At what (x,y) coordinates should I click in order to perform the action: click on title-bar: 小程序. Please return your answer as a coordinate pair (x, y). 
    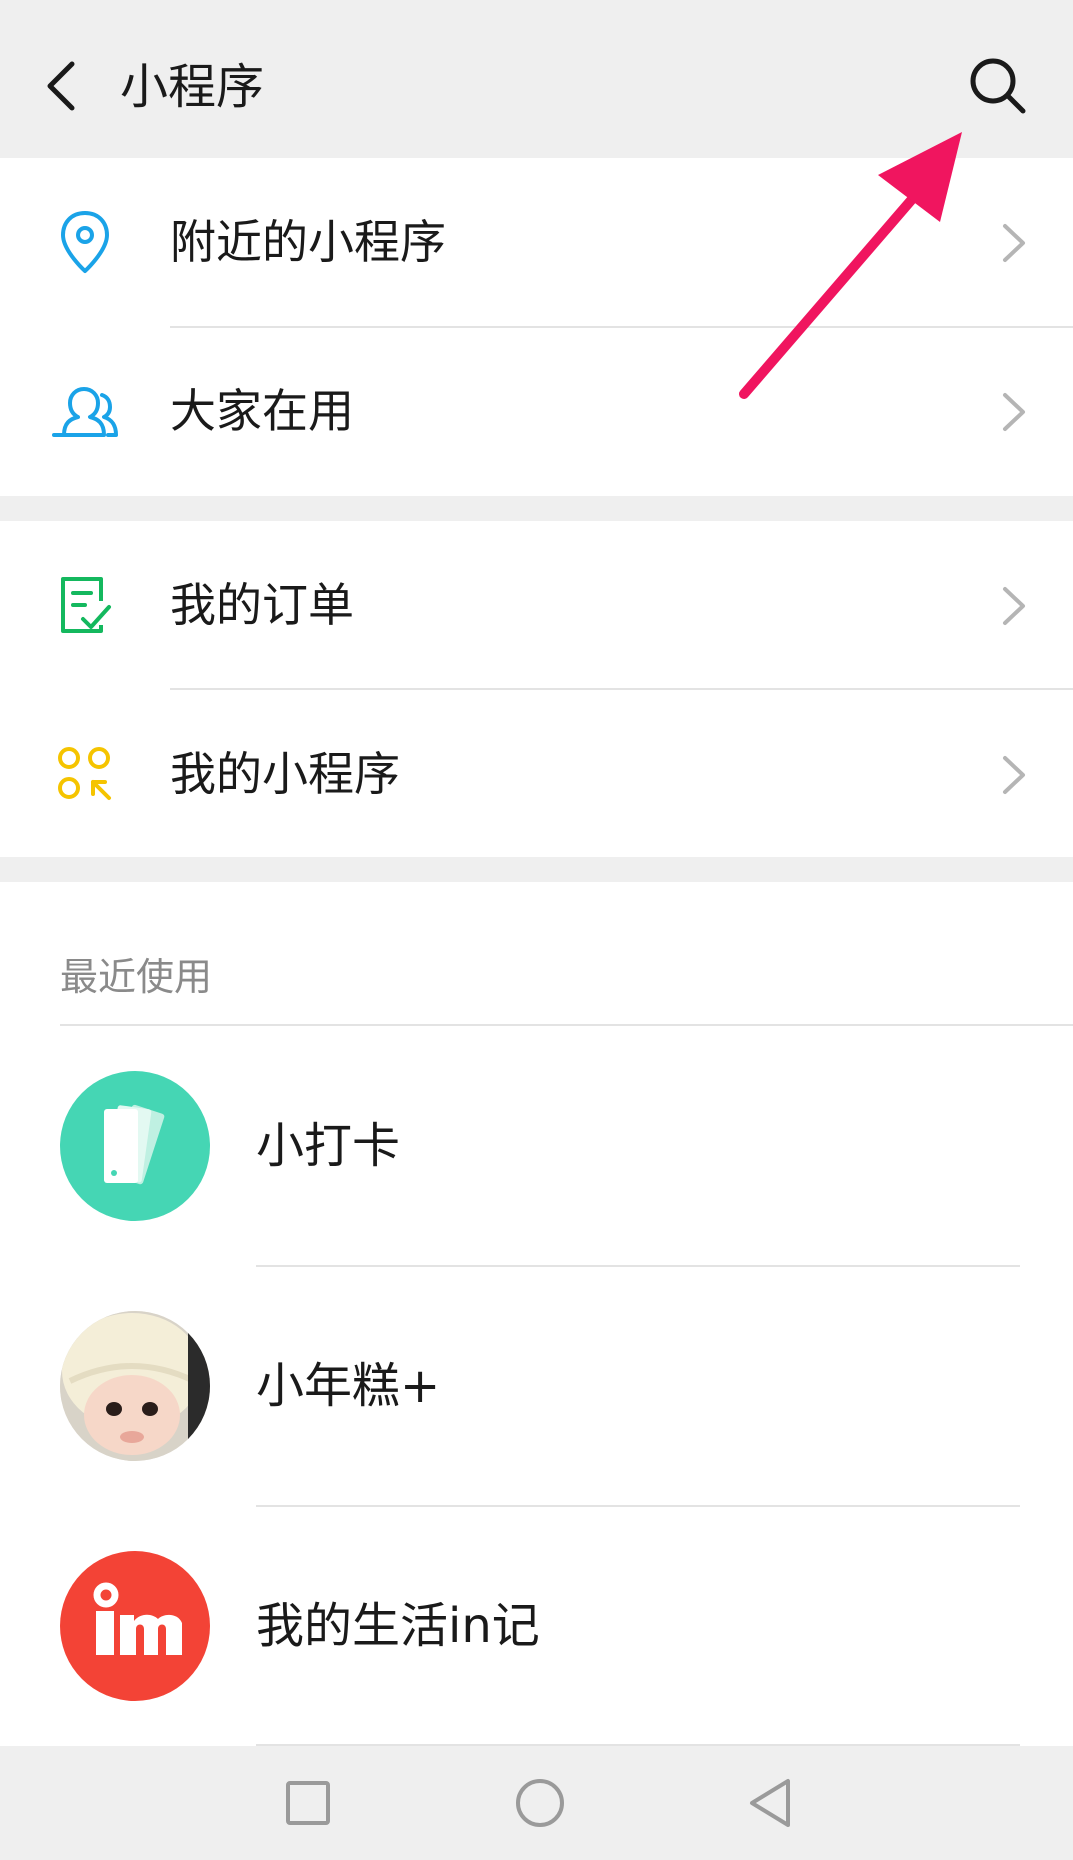
    Looking at the image, I should click on (536, 78).